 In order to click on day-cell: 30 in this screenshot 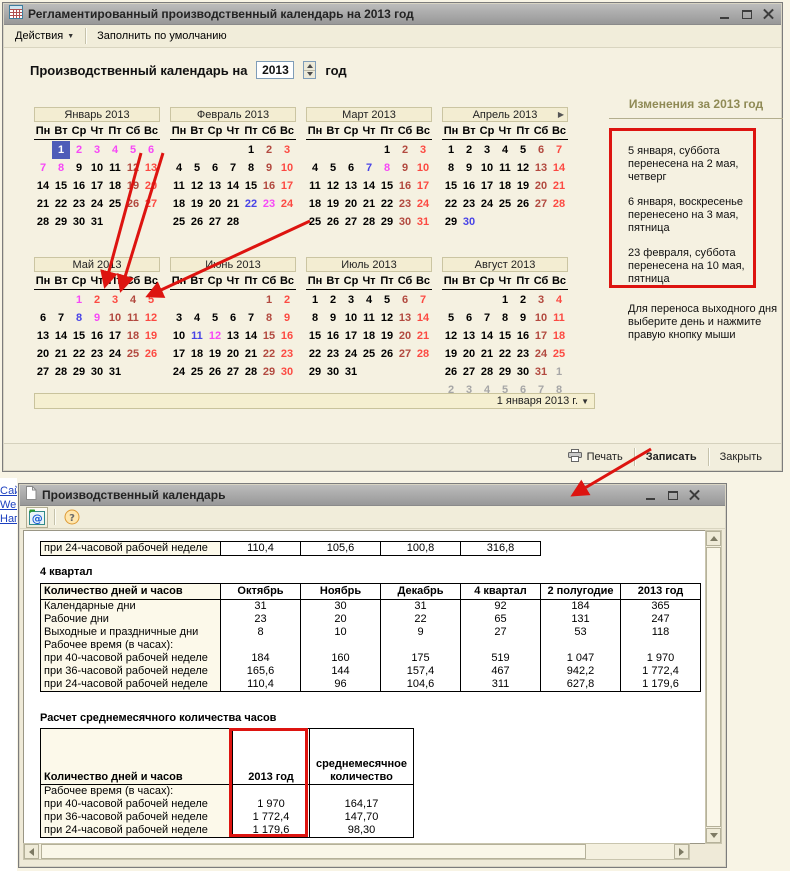, I will do `click(79, 222)`.